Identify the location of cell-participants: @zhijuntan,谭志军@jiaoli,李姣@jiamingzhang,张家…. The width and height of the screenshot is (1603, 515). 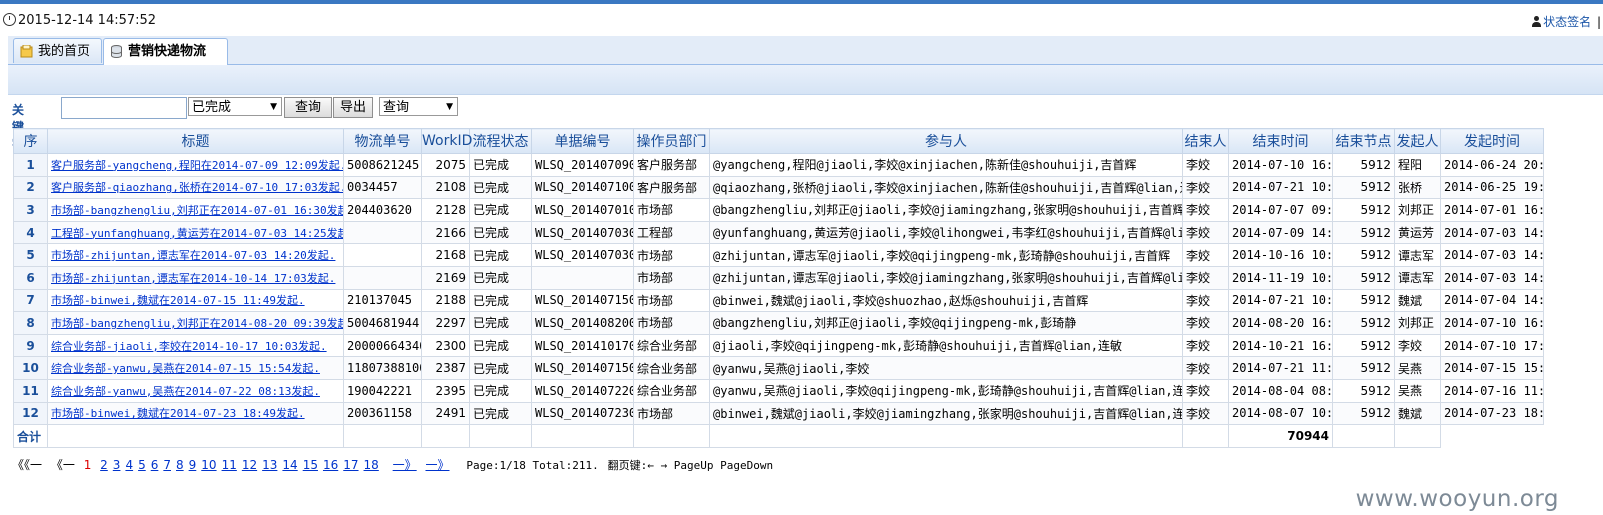
(946, 277).